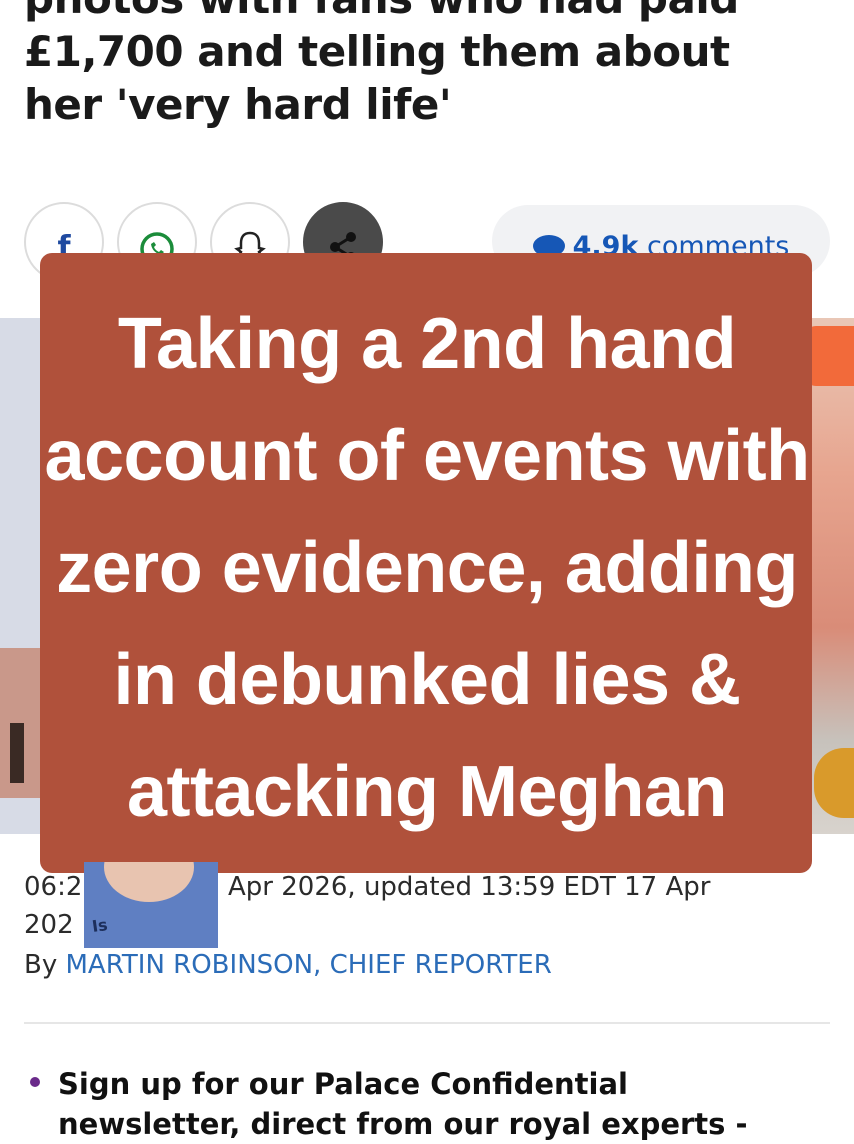 Image resolution: width=854 pixels, height=1144 pixels. I want to click on bullet-line: Sign up for our Palace Confidential, so click(343, 1084).